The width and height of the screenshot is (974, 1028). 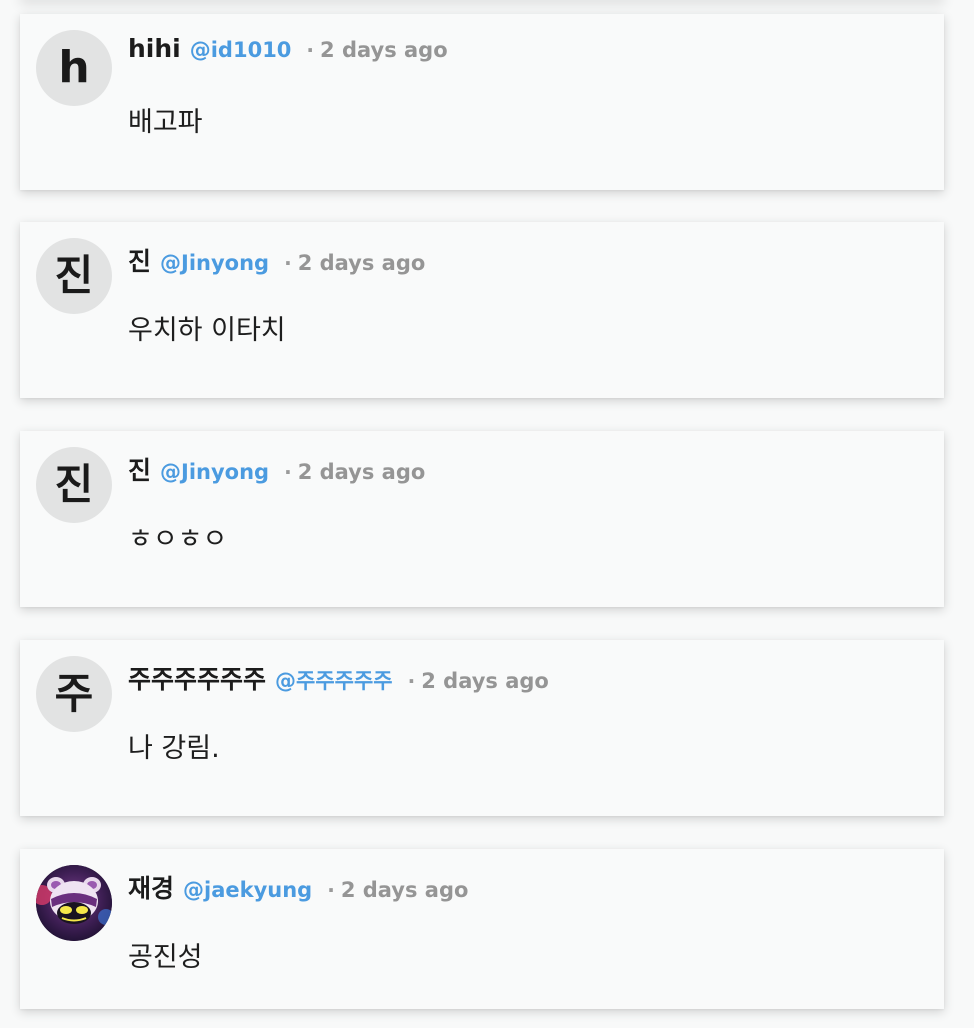 I want to click on avatar: 주, so click(x=74, y=694).